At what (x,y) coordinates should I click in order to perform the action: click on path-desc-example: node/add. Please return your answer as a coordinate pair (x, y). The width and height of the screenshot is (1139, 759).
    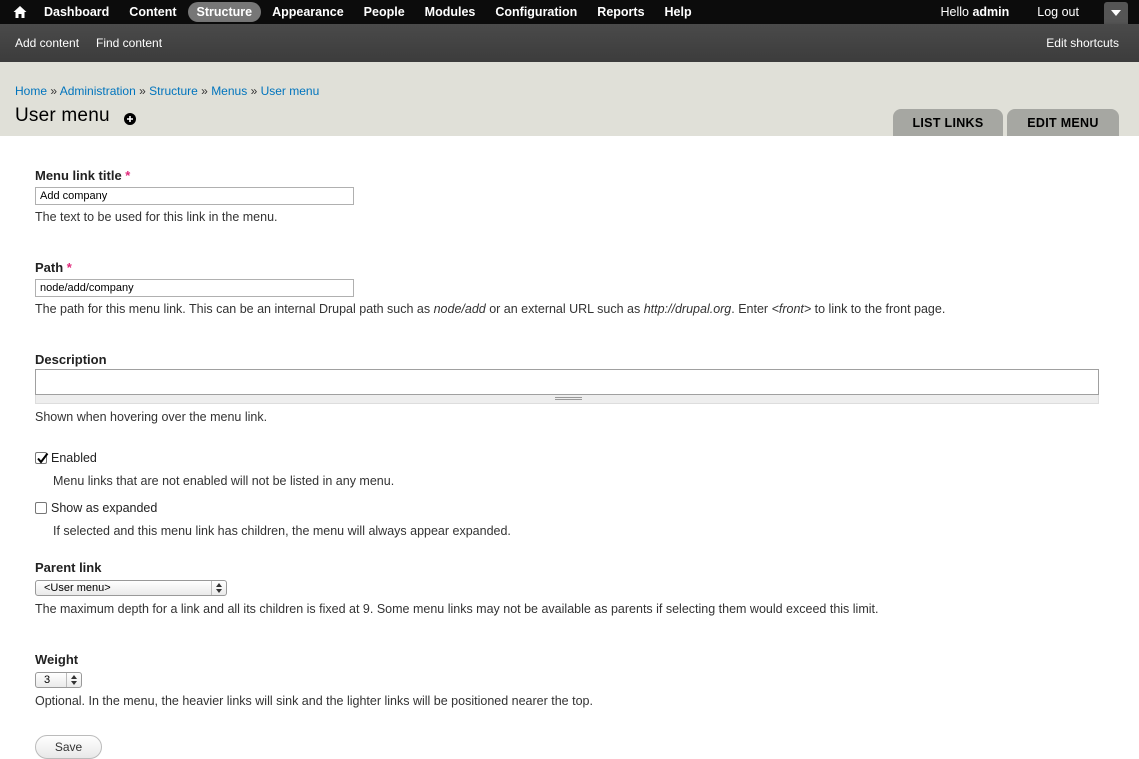
    Looking at the image, I should click on (459, 309).